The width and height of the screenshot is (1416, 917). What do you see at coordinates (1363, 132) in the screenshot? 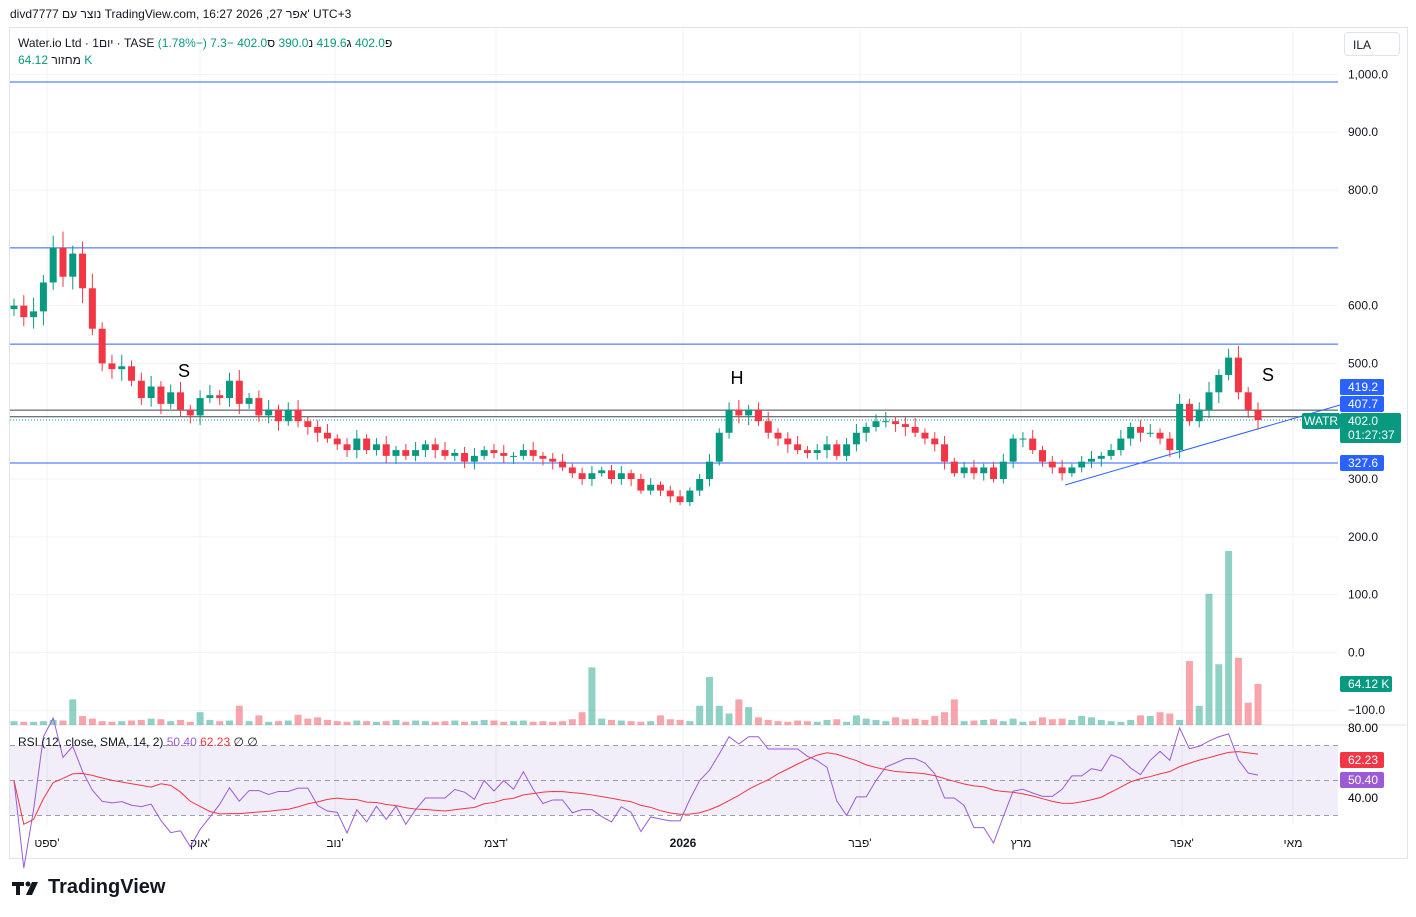
I see `price-tick: 900.0` at bounding box center [1363, 132].